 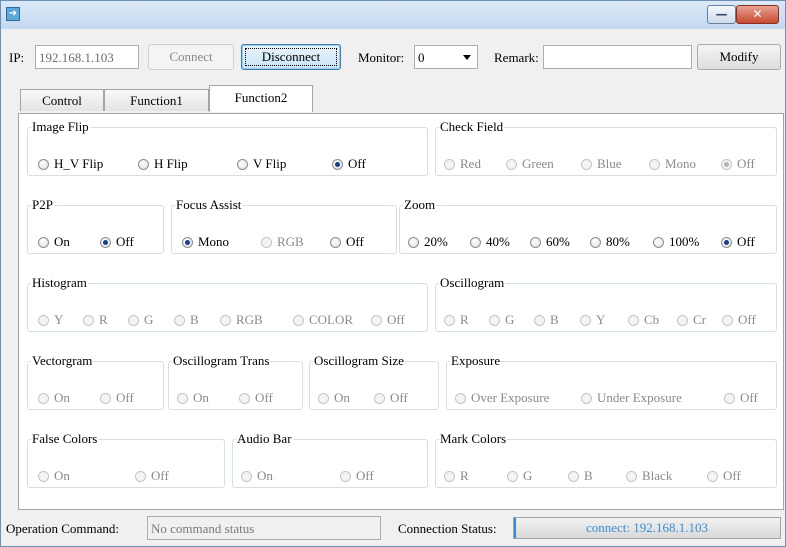 I want to click on group-audio-bar: Audio Bar On Off, so click(x=330, y=460).